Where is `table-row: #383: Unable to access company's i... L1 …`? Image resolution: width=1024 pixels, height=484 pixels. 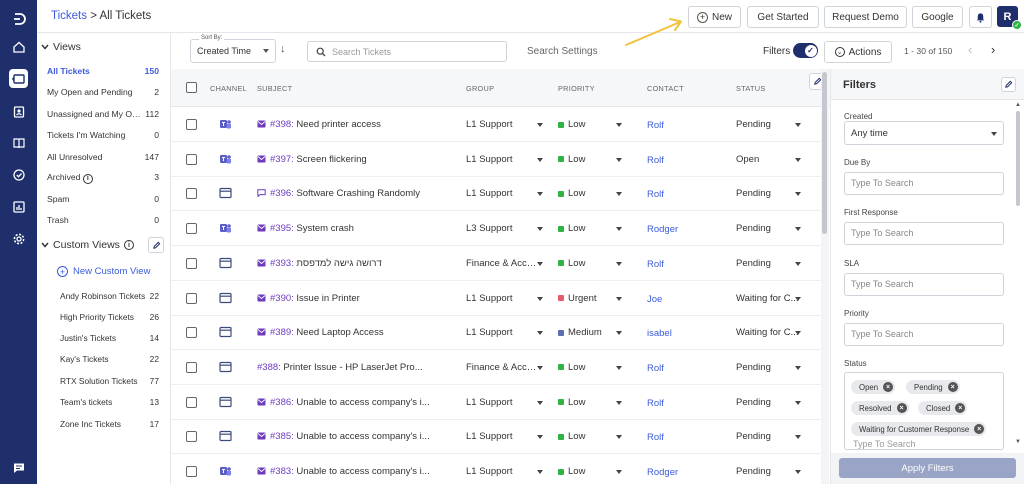 table-row: #383: Unable to access company's i... L1 … is located at coordinates (497, 469).